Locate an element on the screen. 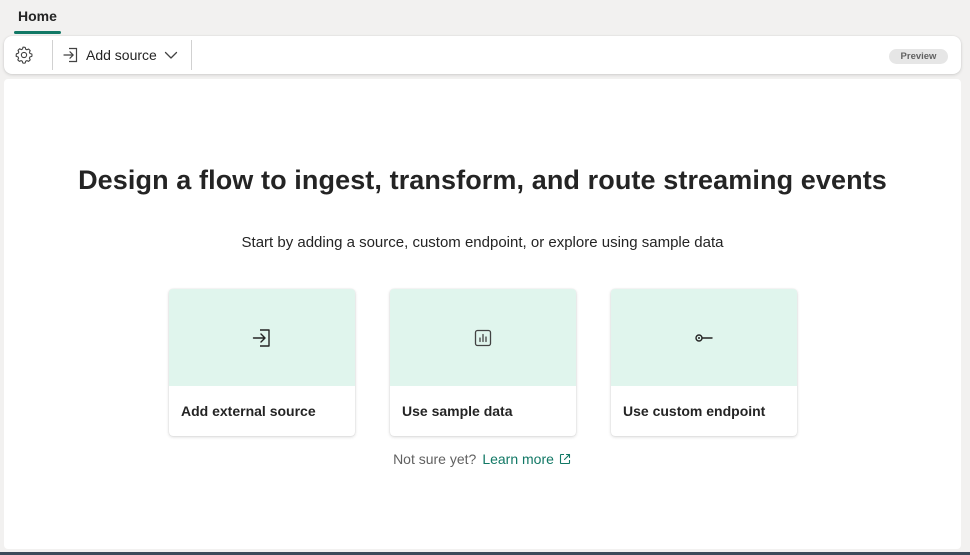  use-custom-endpoint-card: Use custom endpoint is located at coordinates (704, 362).